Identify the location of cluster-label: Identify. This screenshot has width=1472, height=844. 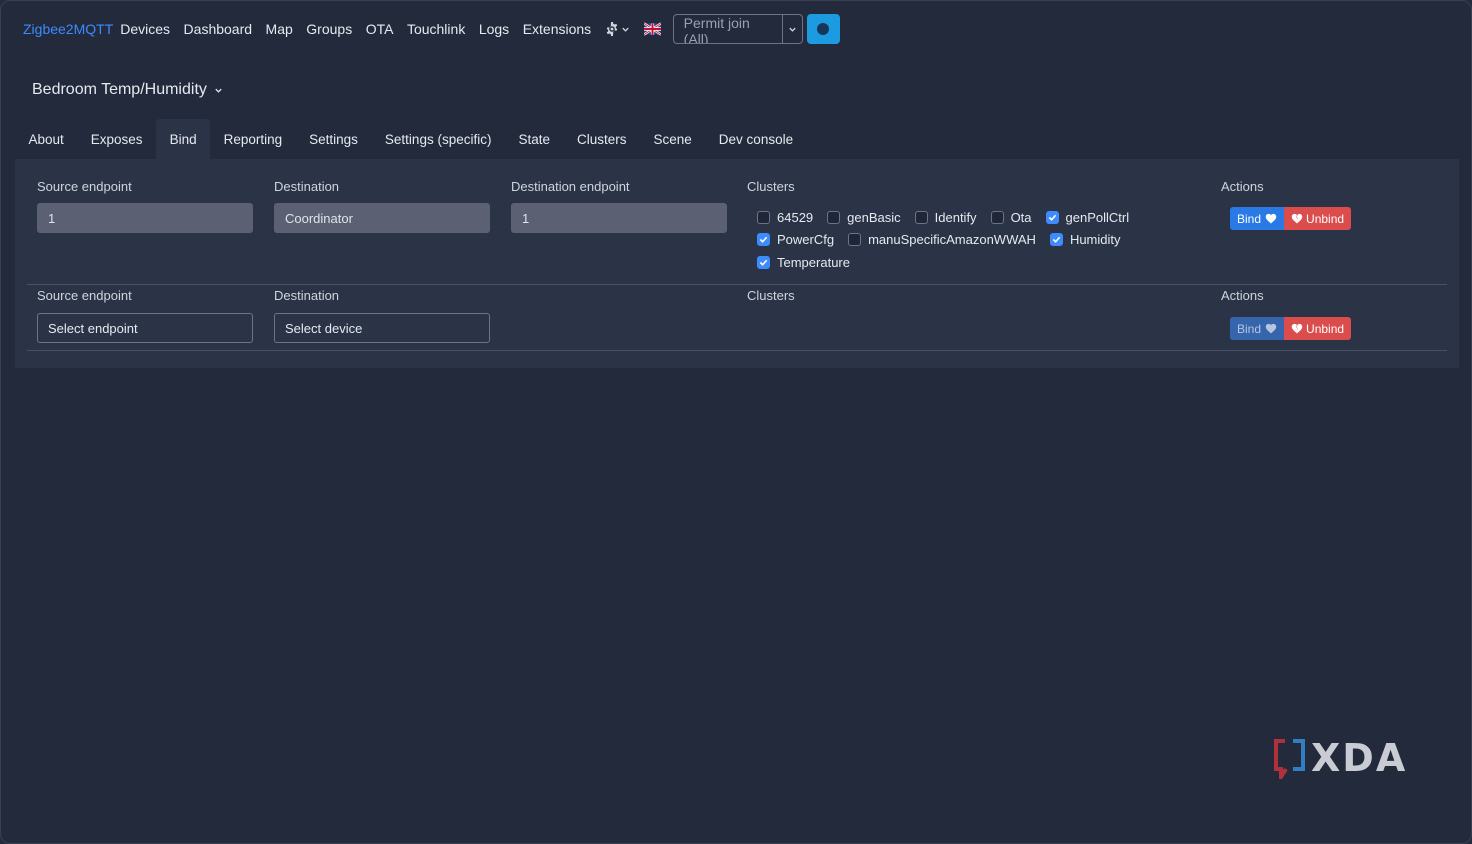
(955, 217).